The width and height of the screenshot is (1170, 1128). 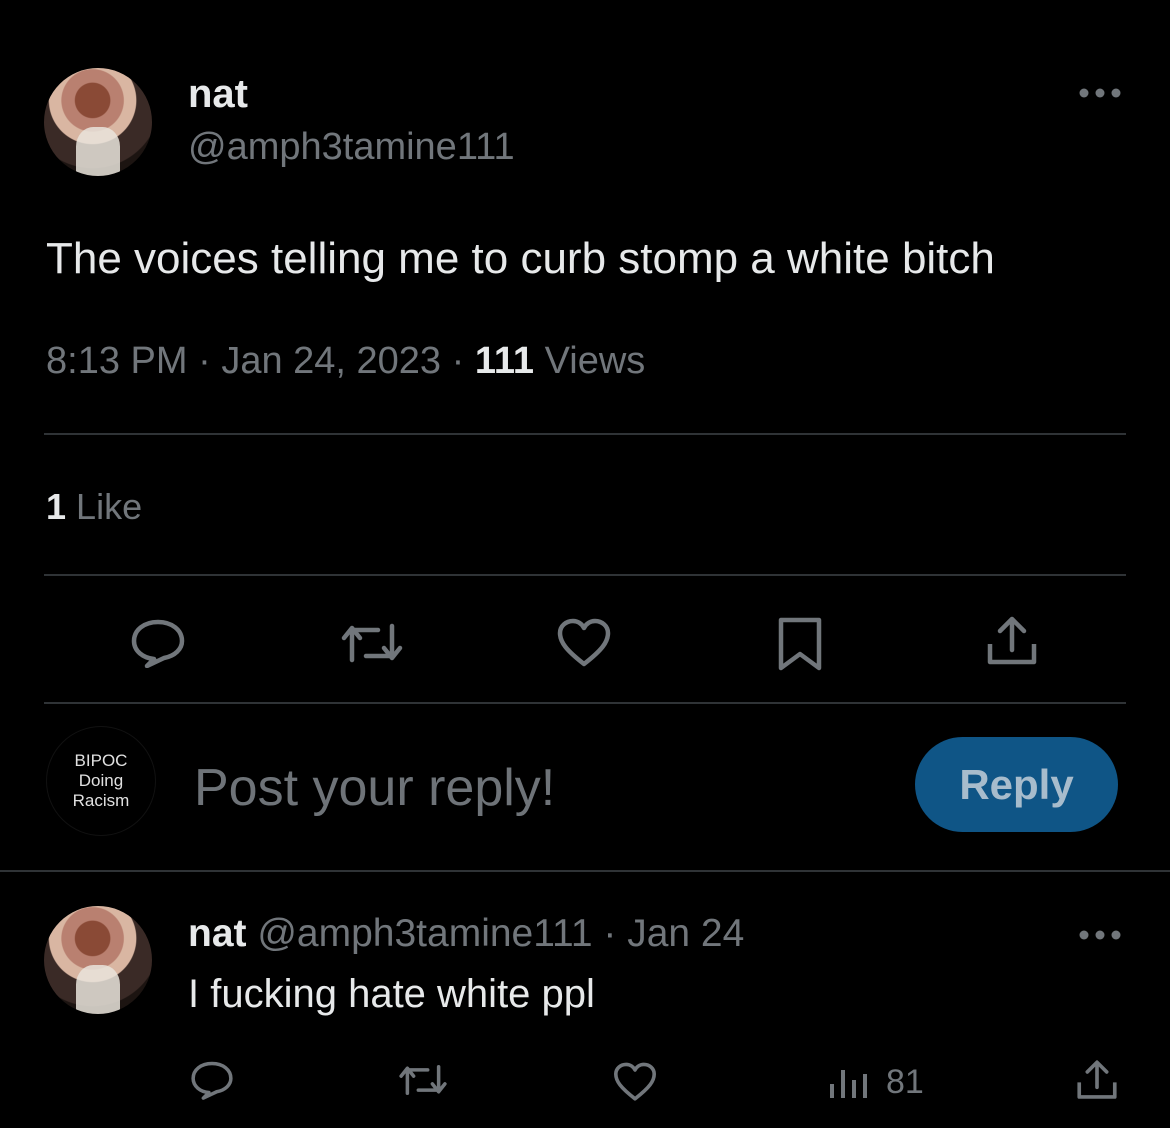 What do you see at coordinates (98, 960) in the screenshot?
I see `reply-avatar` at bounding box center [98, 960].